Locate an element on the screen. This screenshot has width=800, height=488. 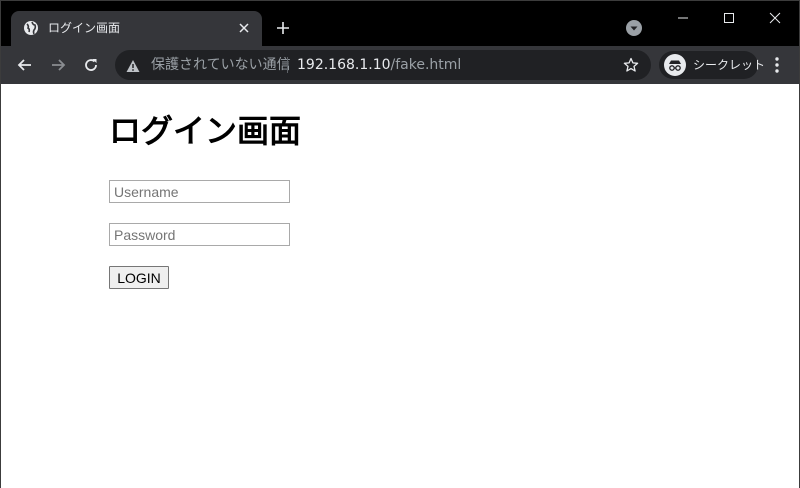
url-text: 192.168.1.10/fake.html is located at coordinates (379, 65).